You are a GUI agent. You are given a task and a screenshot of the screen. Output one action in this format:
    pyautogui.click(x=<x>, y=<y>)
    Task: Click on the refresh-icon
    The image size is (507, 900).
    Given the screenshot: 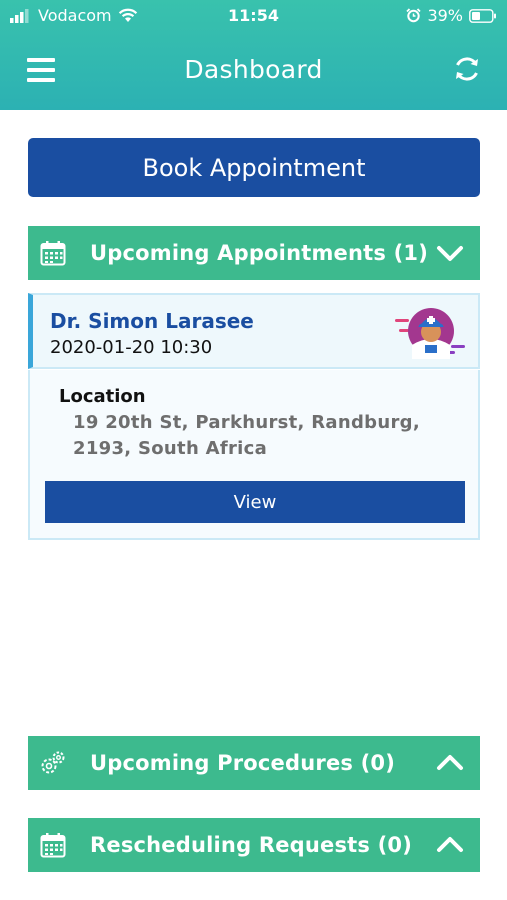 What is the action you would take?
    pyautogui.click(x=467, y=69)
    